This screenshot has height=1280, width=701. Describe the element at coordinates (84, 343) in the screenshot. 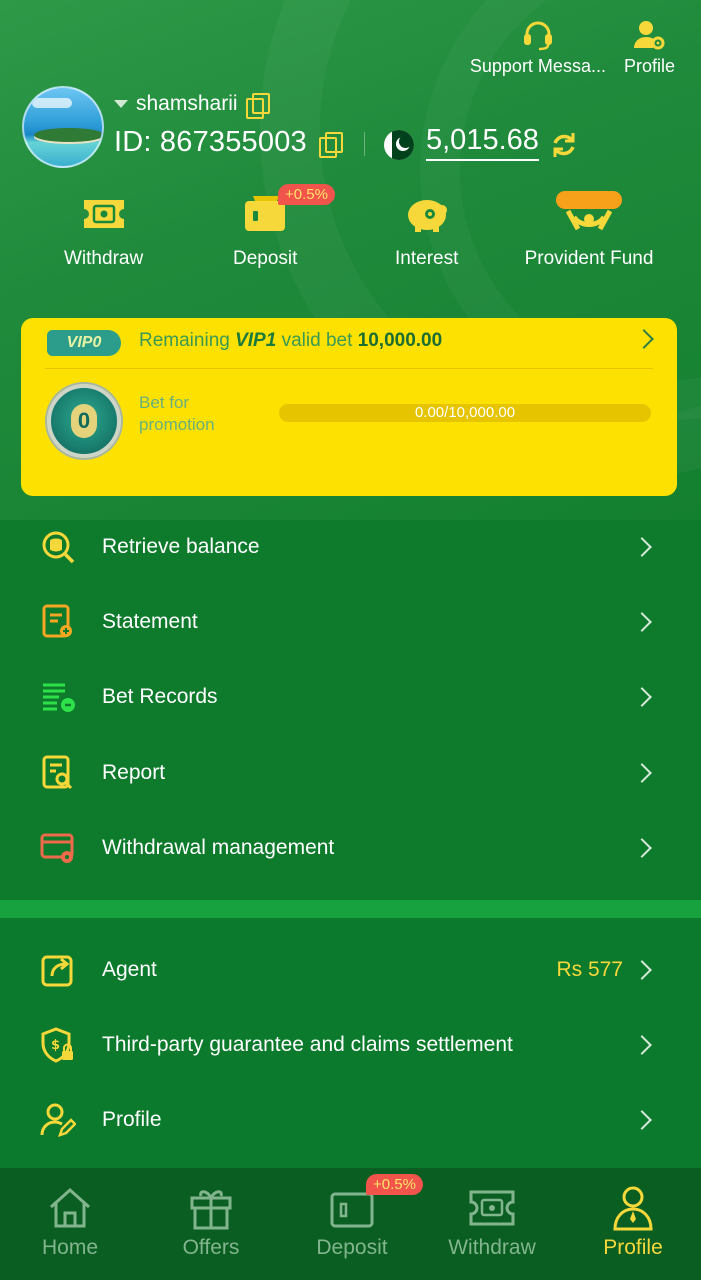

I see `vip-level-tag: VIP0` at that location.